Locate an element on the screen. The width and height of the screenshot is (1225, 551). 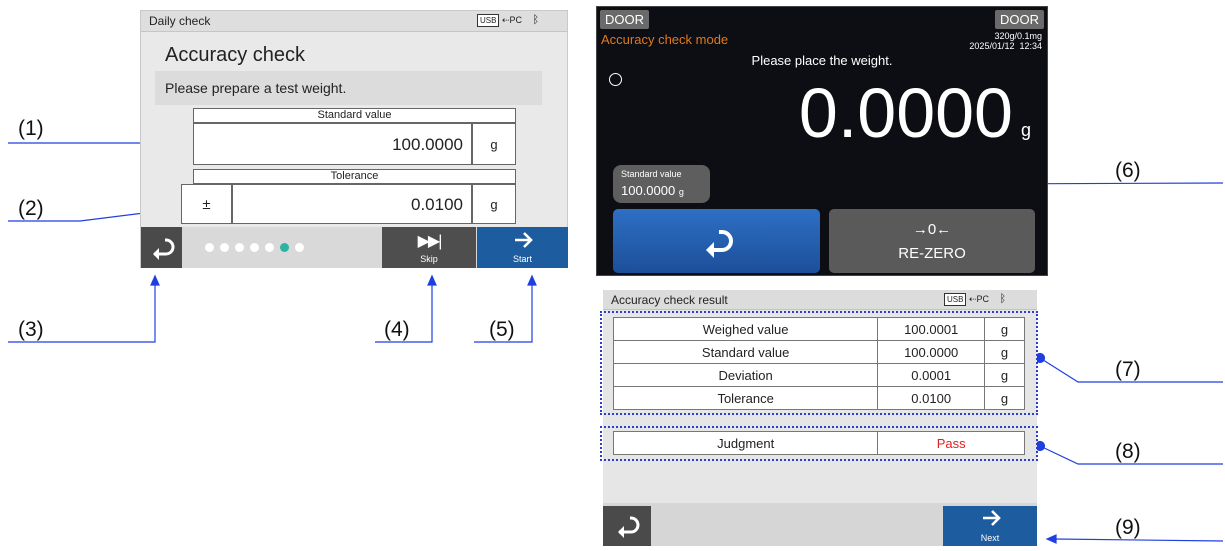
result-row: Deviation 0.0001 g is located at coordinates (818, 375).